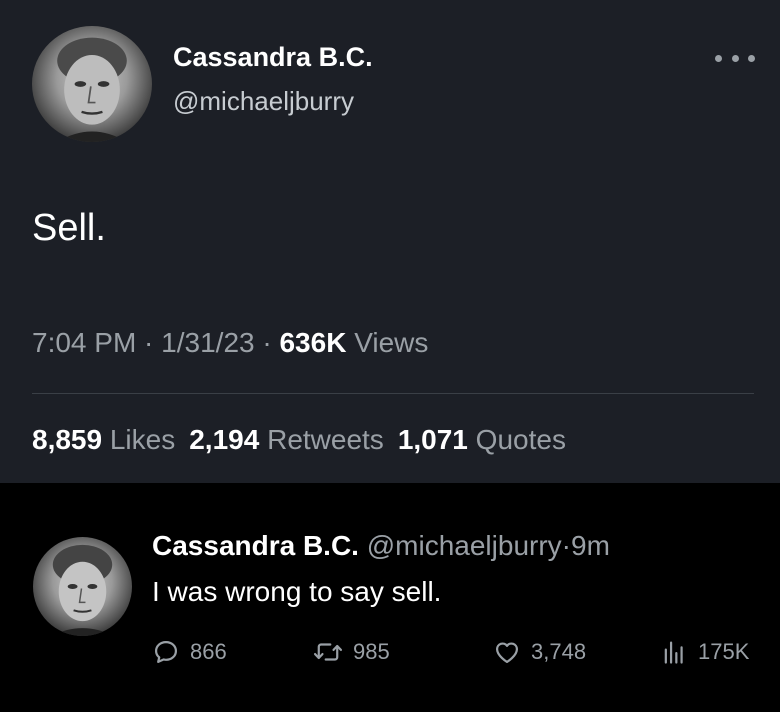  Describe the element at coordinates (507, 653) in the screenshot. I see `heart-icon` at that location.